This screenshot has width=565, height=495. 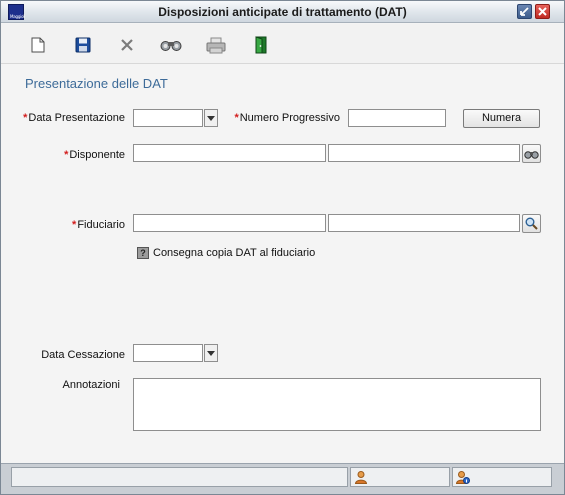 I want to click on status-bar, so click(x=282, y=478).